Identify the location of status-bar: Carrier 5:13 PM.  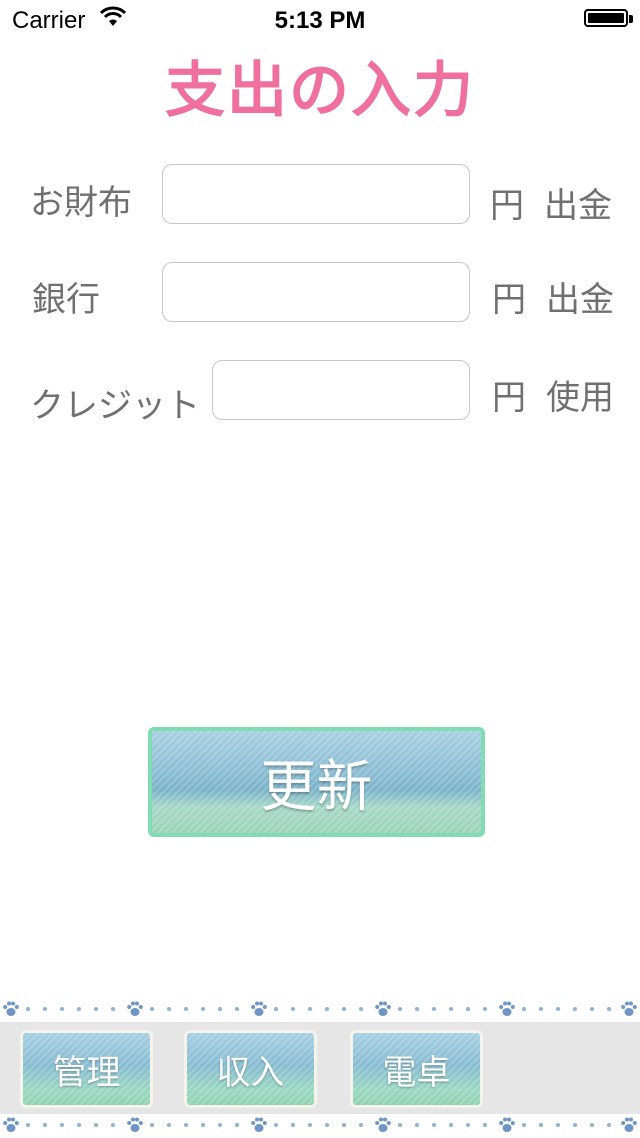
(320, 20).